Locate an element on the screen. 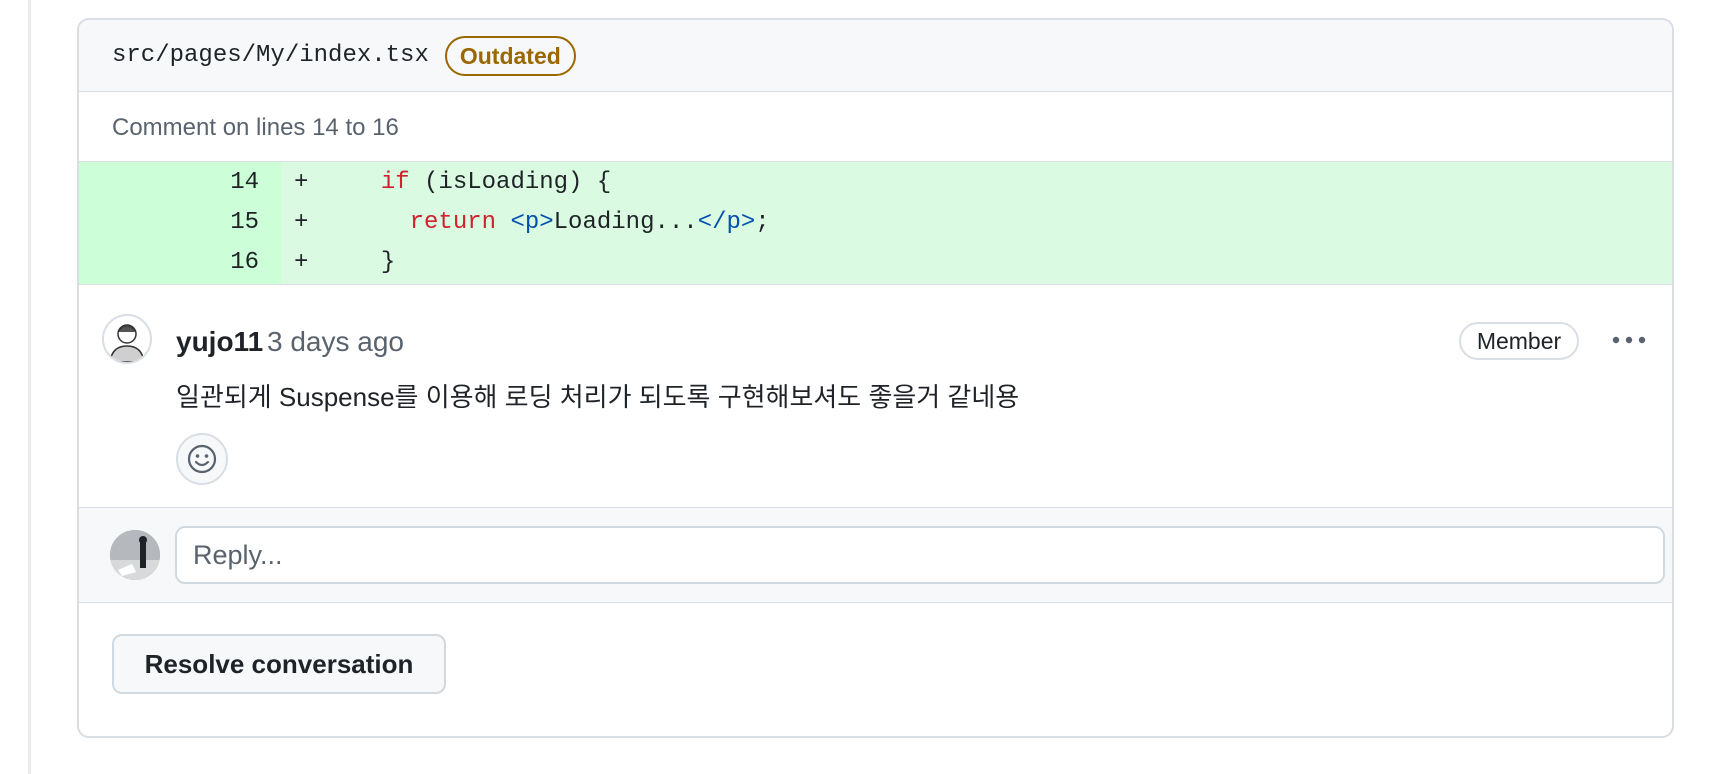  line-number: 14 is located at coordinates (244, 182).